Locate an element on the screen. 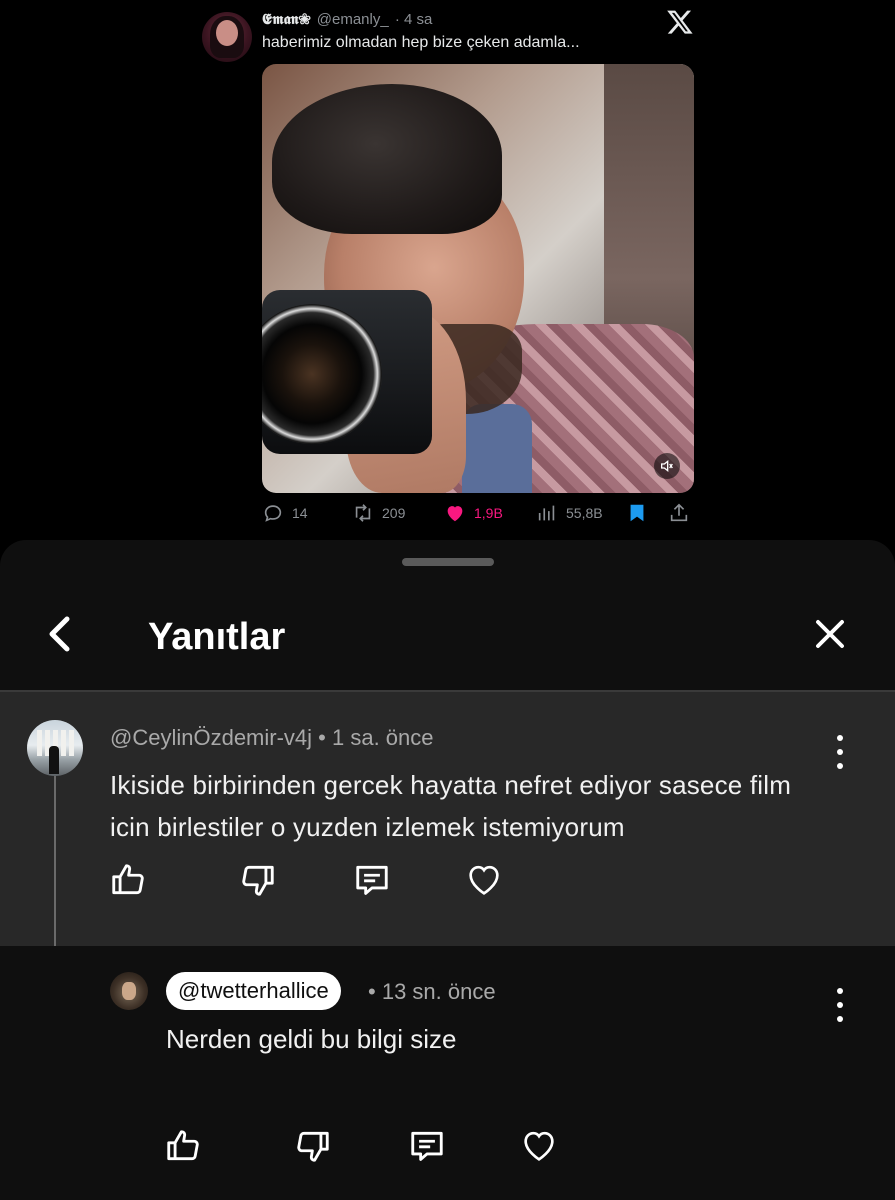 The height and width of the screenshot is (1200, 895). retweet-count: 209 is located at coordinates (394, 513).